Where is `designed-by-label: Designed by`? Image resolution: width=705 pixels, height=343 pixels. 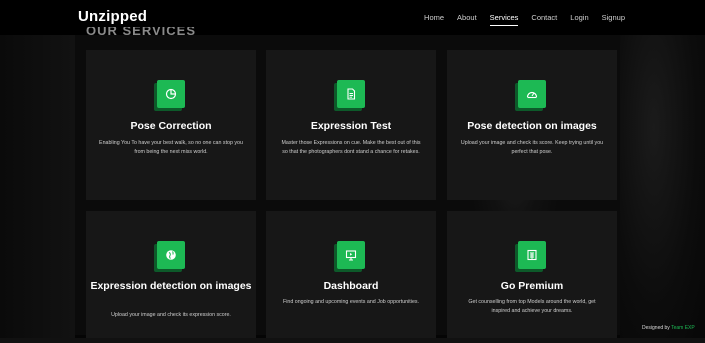
designed-by-label: Designed by is located at coordinates (656, 328).